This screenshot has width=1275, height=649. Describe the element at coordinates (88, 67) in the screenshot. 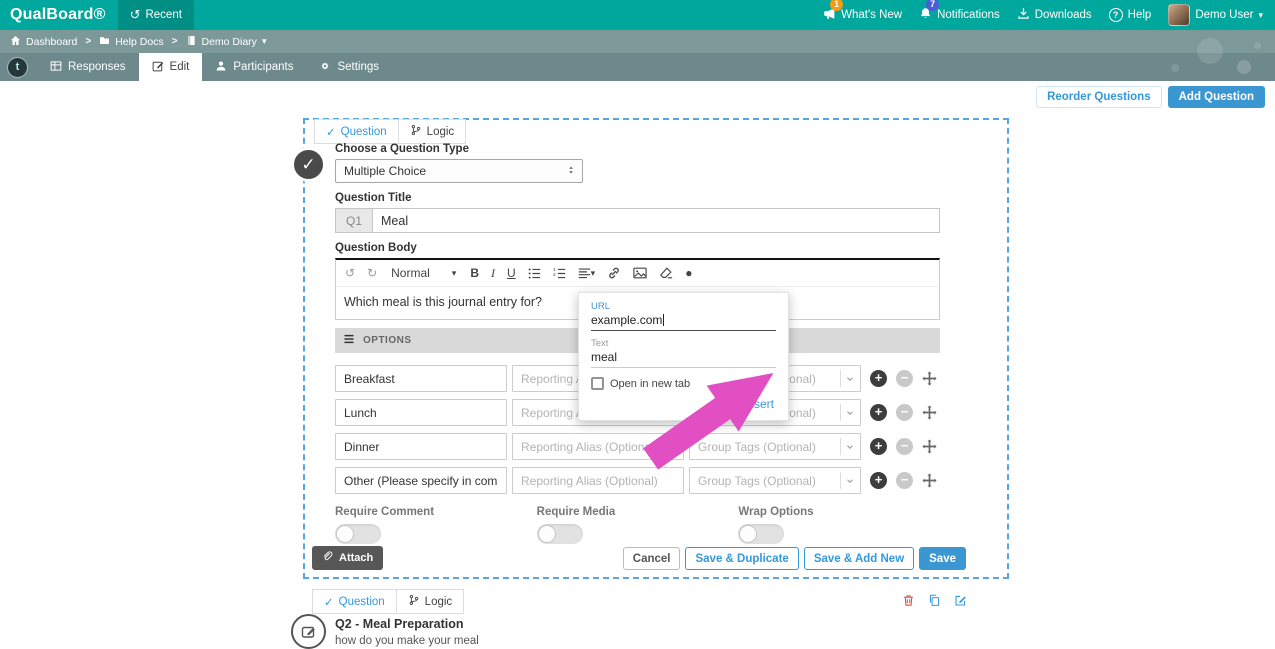

I see `tab-responses: Responses` at that location.